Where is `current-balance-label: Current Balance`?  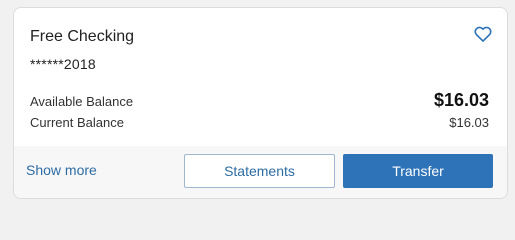
current-balance-label: Current Balance is located at coordinates (77, 122).